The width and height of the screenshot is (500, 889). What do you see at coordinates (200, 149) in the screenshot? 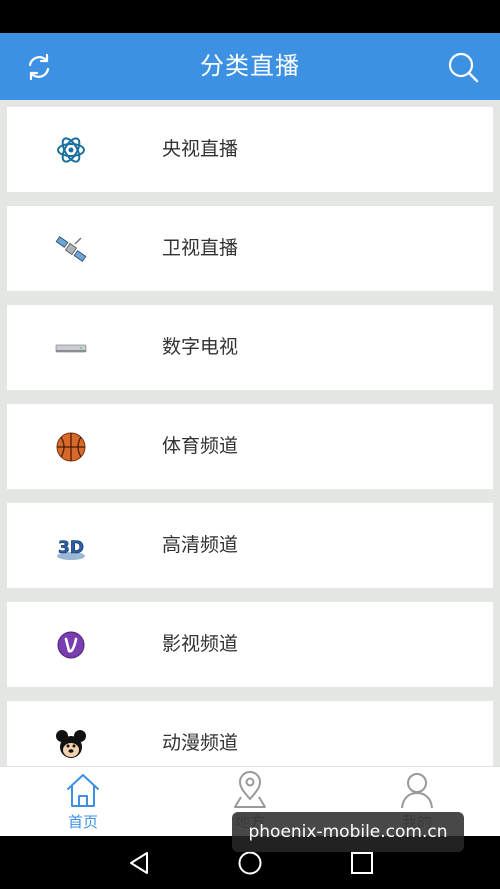
I see `category-label: 央视直播` at bounding box center [200, 149].